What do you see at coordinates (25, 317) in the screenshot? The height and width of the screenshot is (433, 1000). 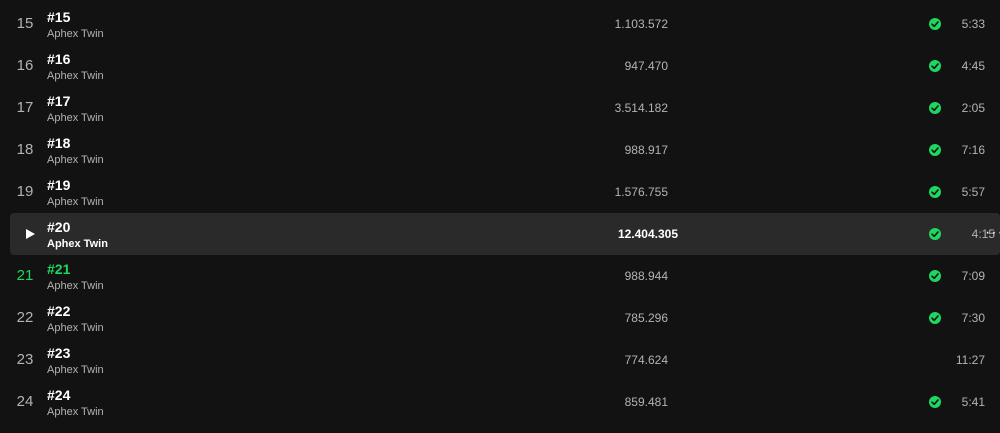 I see `track-number: 22` at bounding box center [25, 317].